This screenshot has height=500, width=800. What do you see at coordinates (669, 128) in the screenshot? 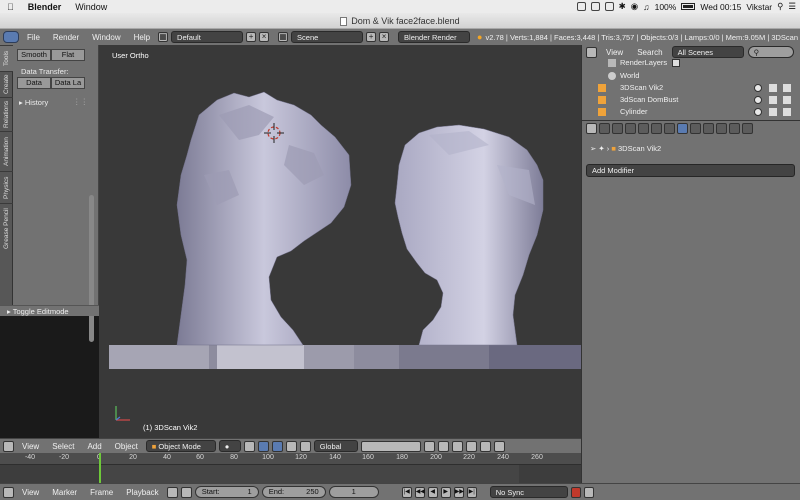
I see `constraints-tab-icon` at bounding box center [669, 128].